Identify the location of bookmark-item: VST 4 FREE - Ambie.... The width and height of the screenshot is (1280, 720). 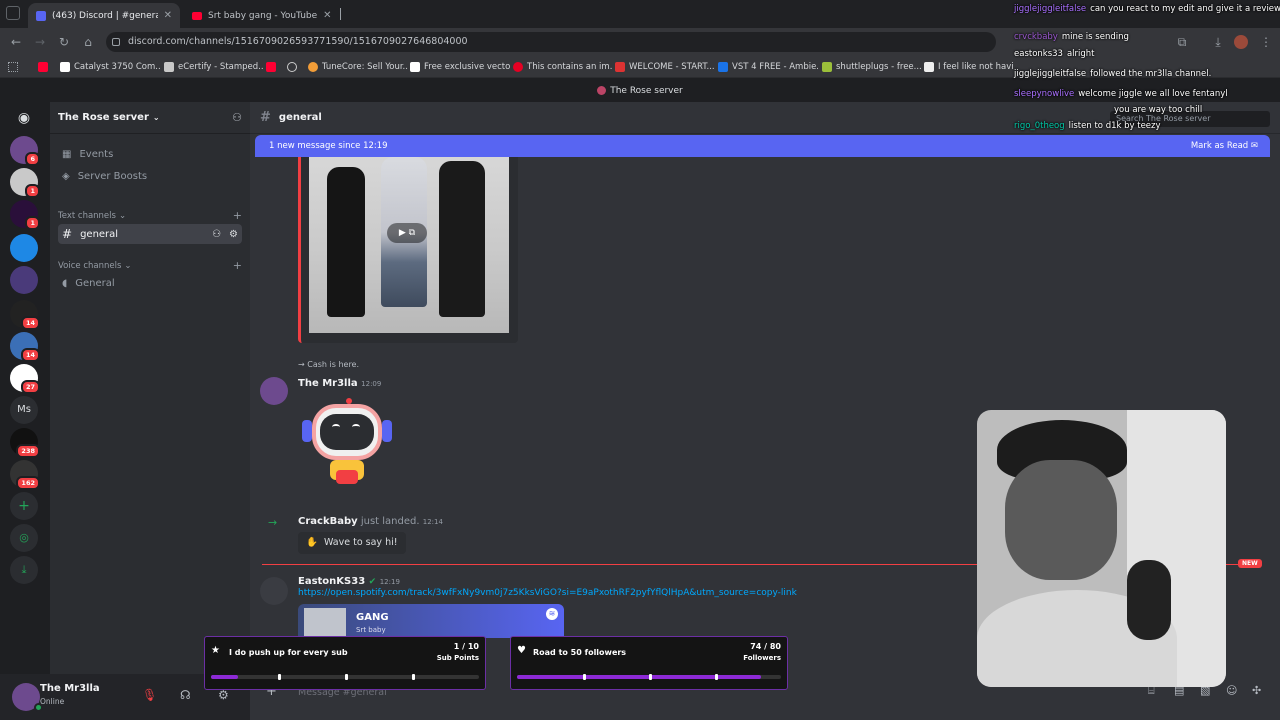
(768, 67).